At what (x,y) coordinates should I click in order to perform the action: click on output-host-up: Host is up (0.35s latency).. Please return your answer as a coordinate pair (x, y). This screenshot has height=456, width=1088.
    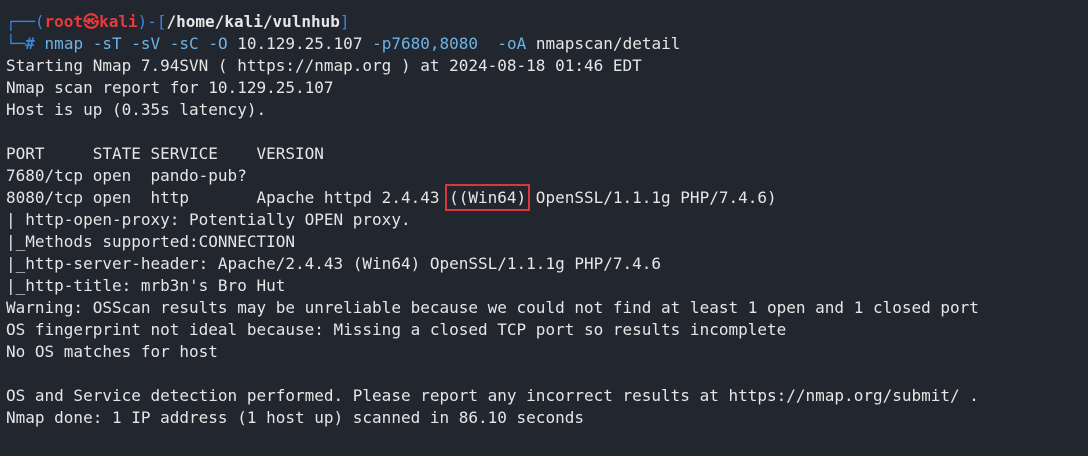
    Looking at the image, I should click on (136, 109).